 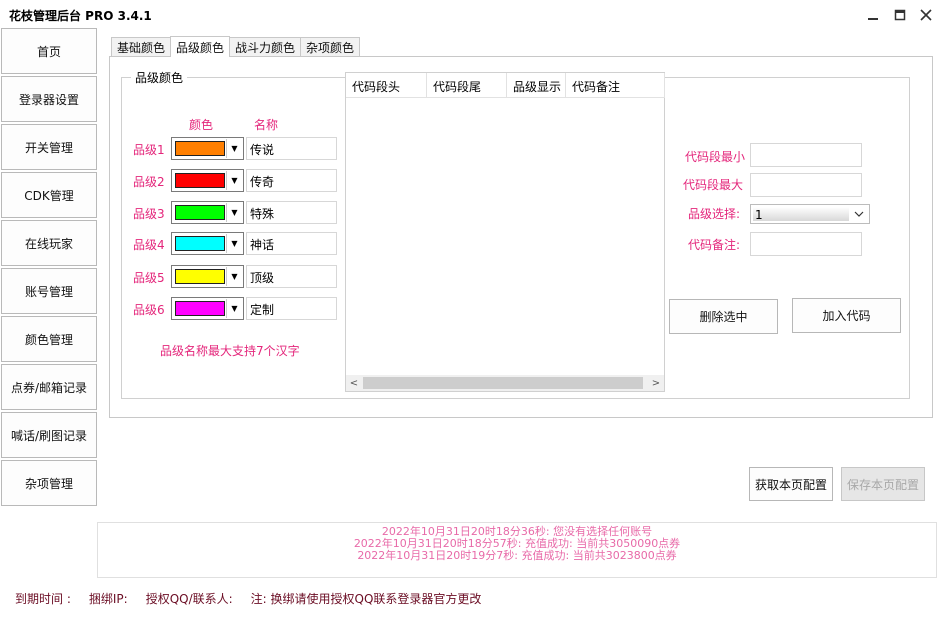 What do you see at coordinates (149, 150) in the screenshot?
I see `grade-label: 品级1` at bounding box center [149, 150].